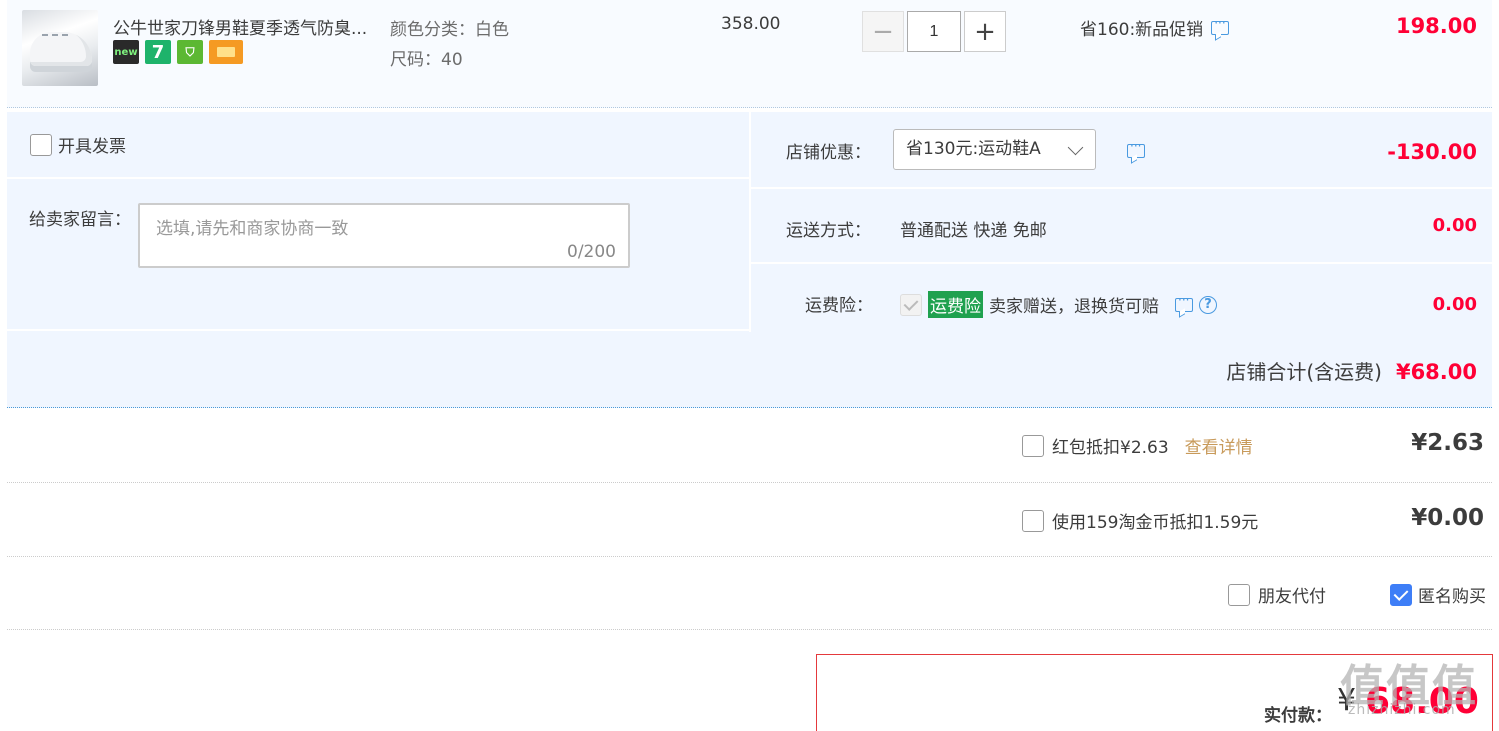 The width and height of the screenshot is (1499, 731). I want to click on insurance-desc: 卖家赠送，退换货可赔, so click(1074, 307).